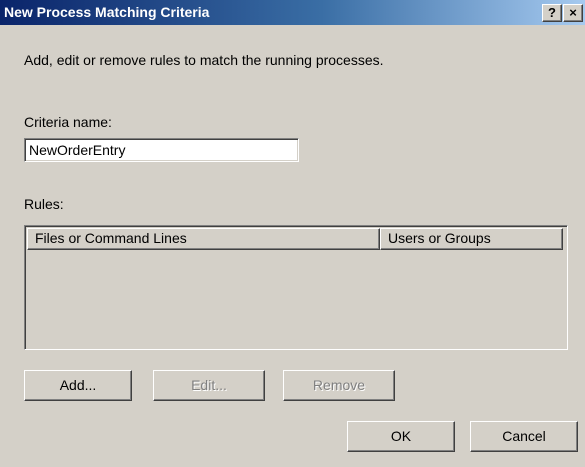  I want to click on window-title: New Process Matching Criteria, so click(107, 12).